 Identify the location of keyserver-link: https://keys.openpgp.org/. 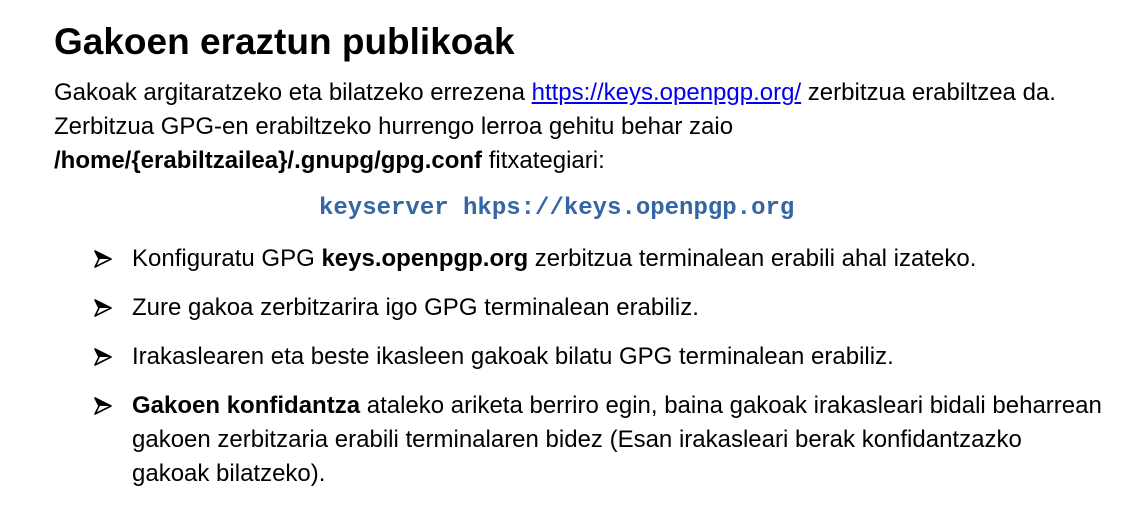
(667, 92).